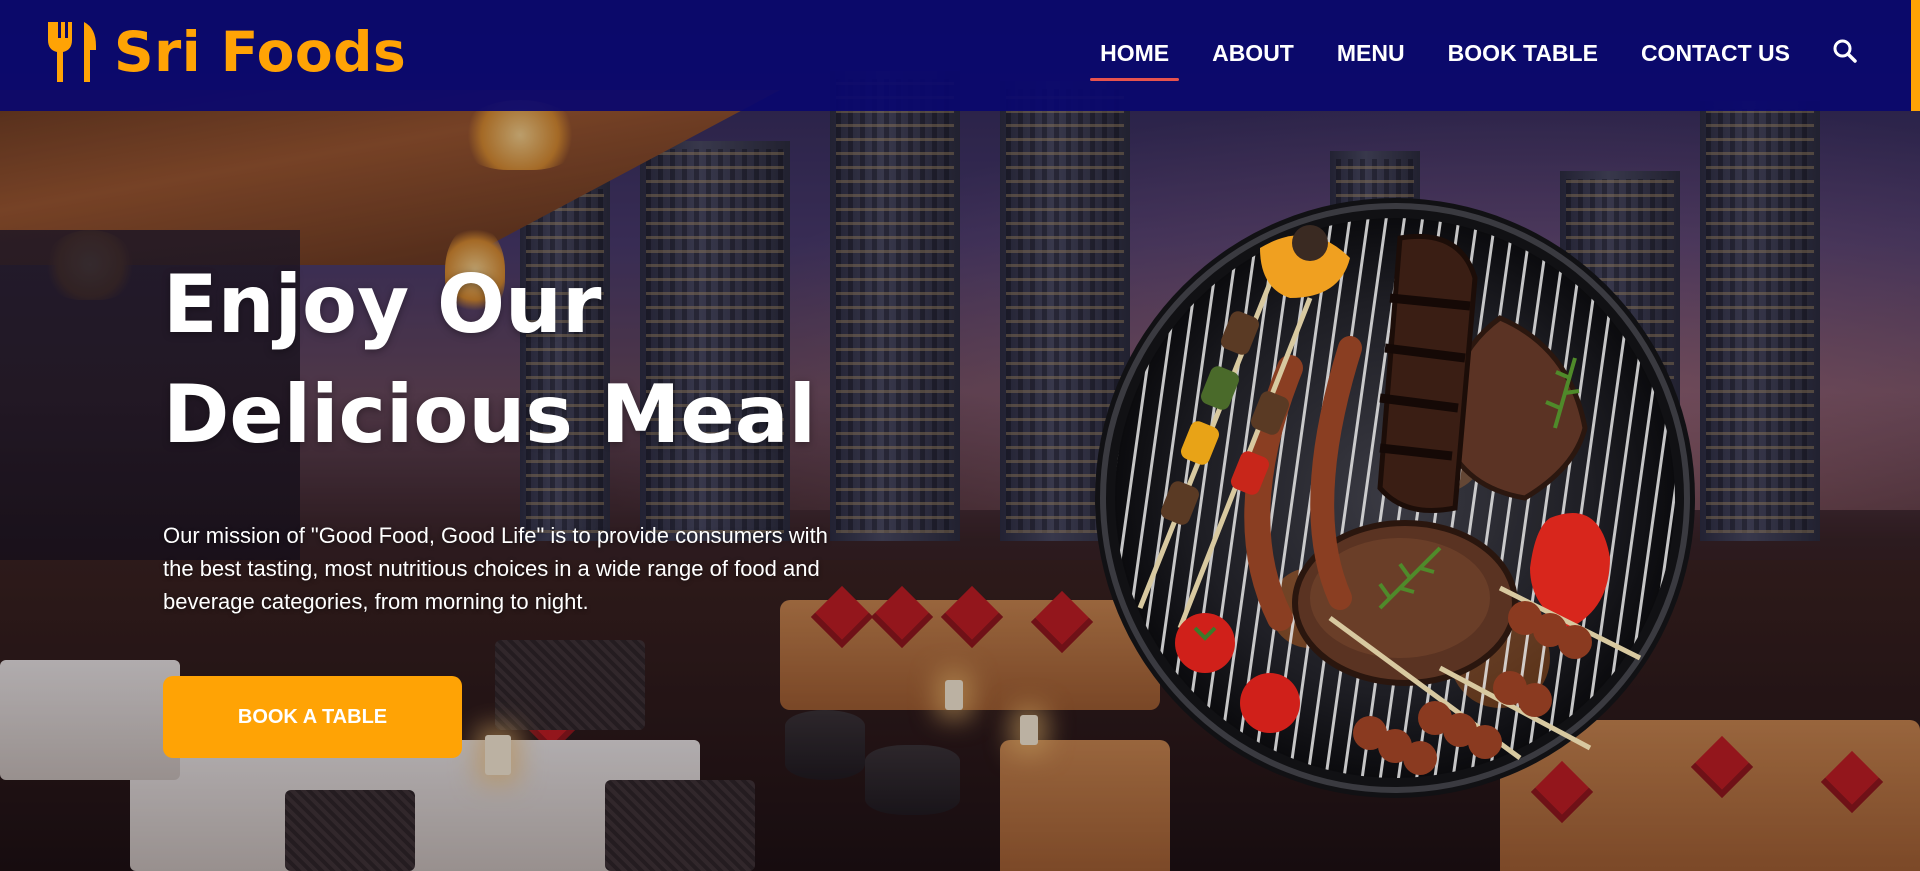 Image resolution: width=1920 pixels, height=871 pixels. Describe the element at coordinates (1253, 53) in the screenshot. I see `nav-about: ABOUT` at that location.